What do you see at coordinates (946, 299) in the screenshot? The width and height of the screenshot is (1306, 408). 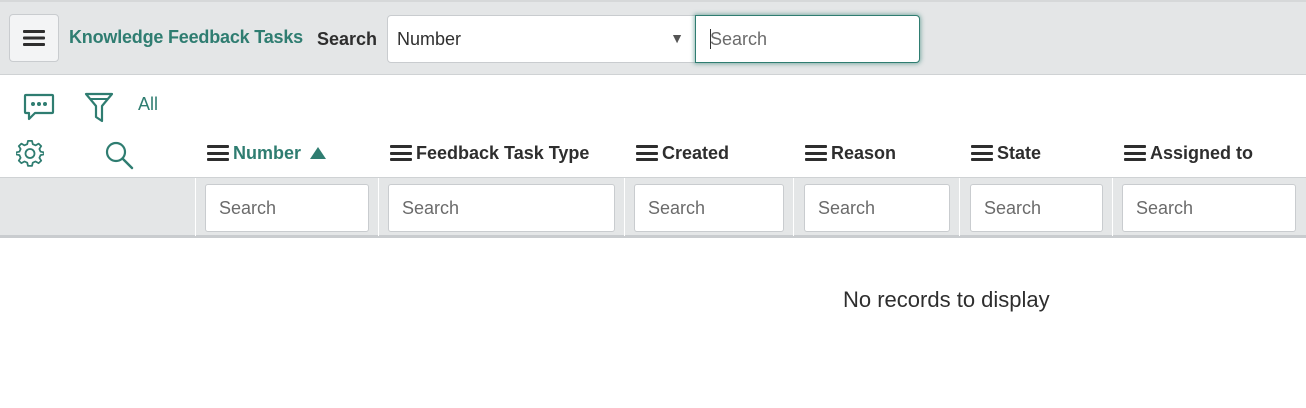 I see `empty-list-message: No records to display` at bounding box center [946, 299].